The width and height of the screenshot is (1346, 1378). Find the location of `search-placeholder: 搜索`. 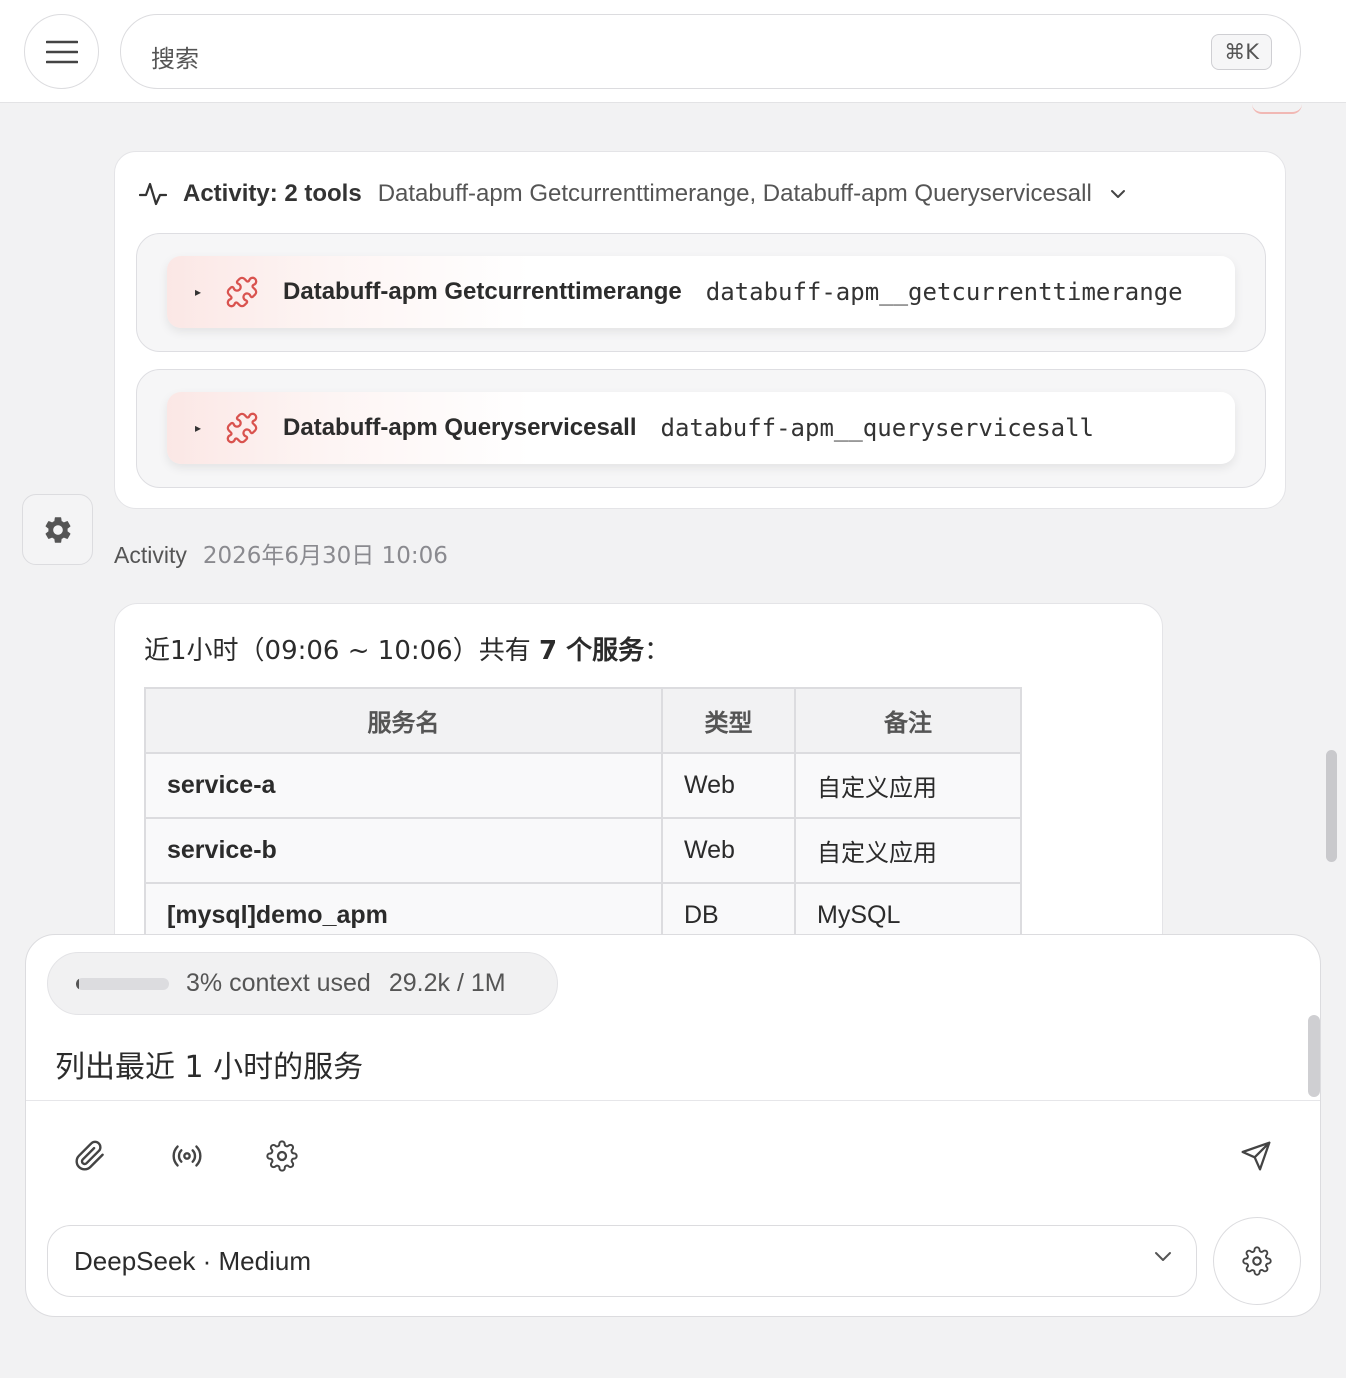

search-placeholder: 搜索 is located at coordinates (175, 59).